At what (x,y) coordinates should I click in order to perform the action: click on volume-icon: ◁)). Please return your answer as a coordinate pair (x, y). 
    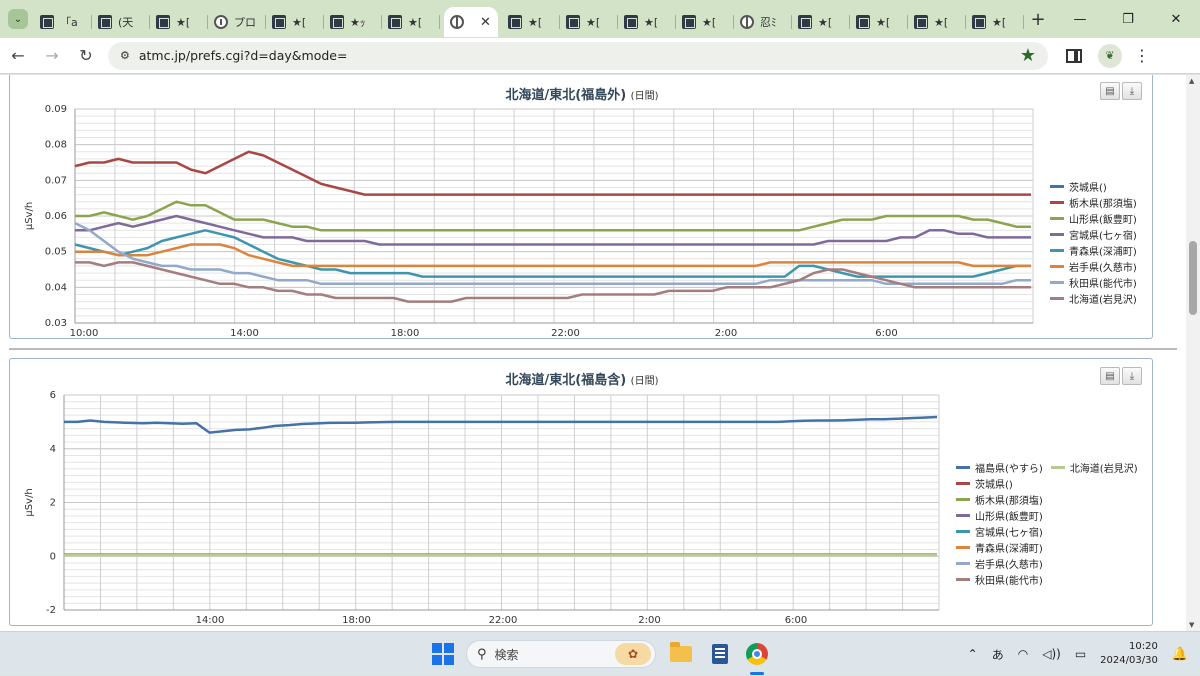
    Looking at the image, I should click on (1051, 654).